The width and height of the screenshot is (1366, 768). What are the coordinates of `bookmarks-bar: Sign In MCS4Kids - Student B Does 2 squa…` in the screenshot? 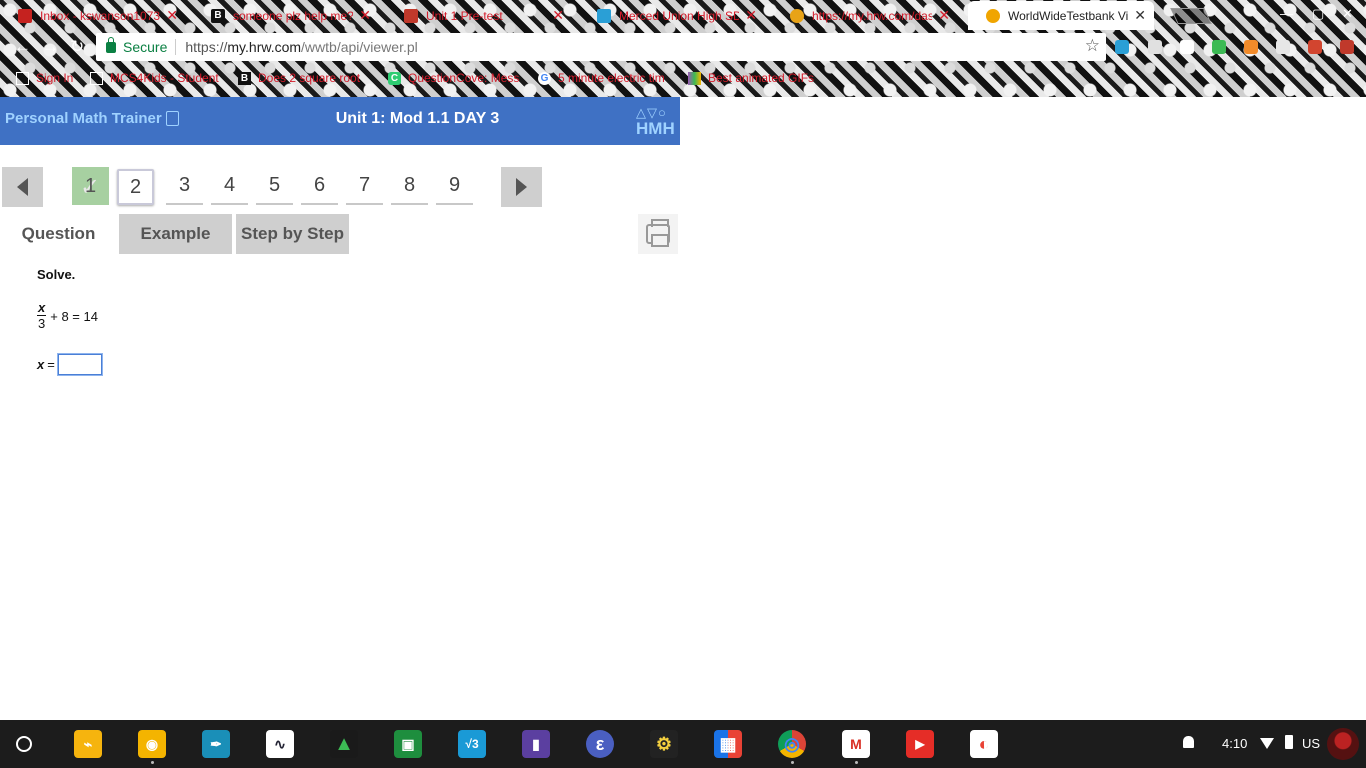 It's located at (683, 79).